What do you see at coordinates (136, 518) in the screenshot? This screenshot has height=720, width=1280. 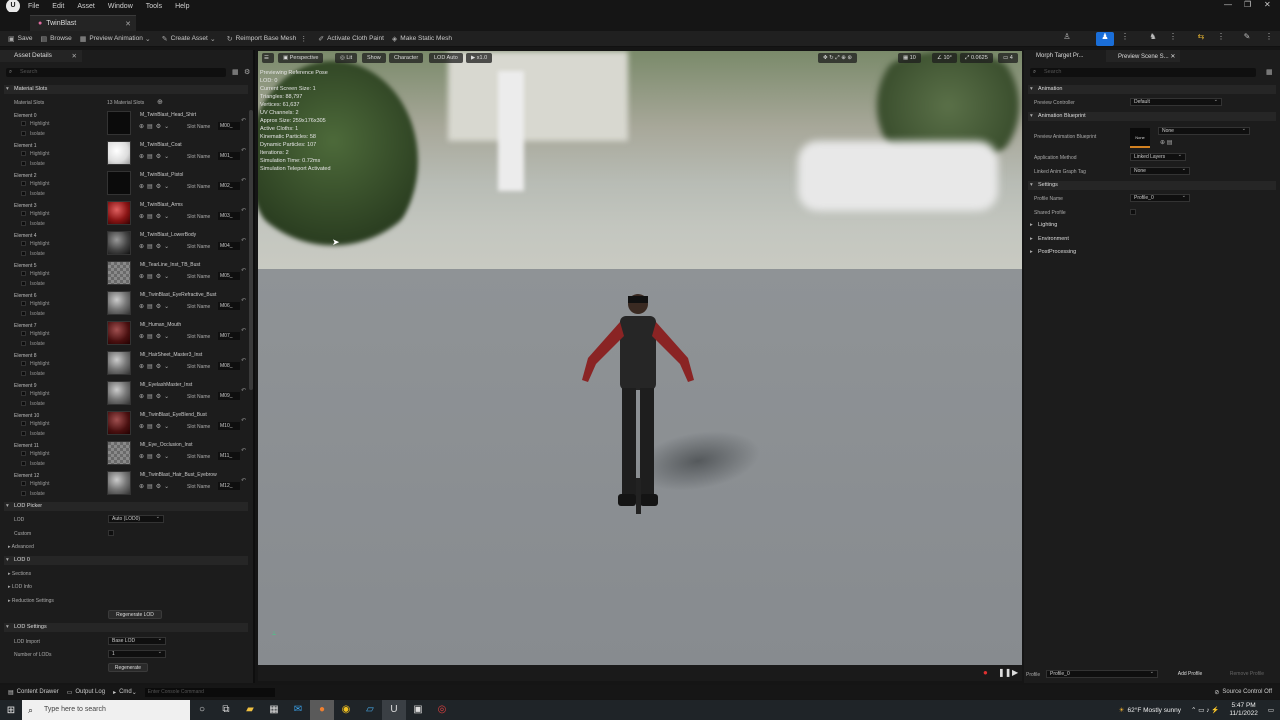 I see `lod-select: Auto (LOD0)` at bounding box center [136, 518].